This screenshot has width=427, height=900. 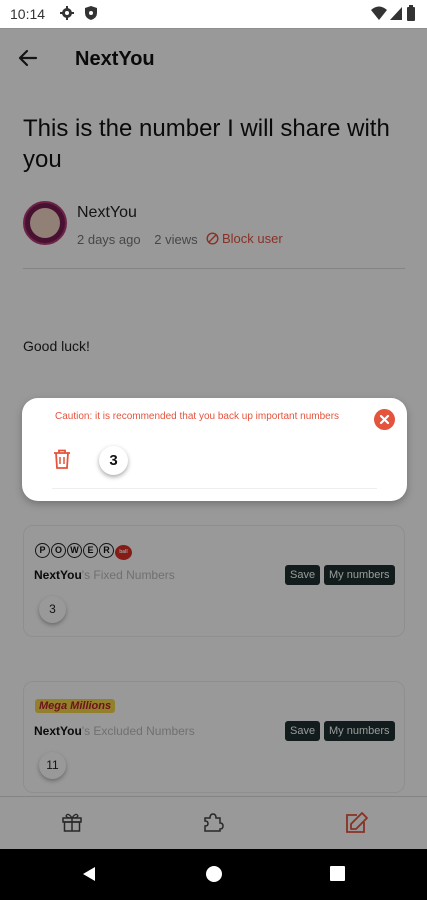 What do you see at coordinates (214, 488) in the screenshot?
I see `popup-divider` at bounding box center [214, 488].